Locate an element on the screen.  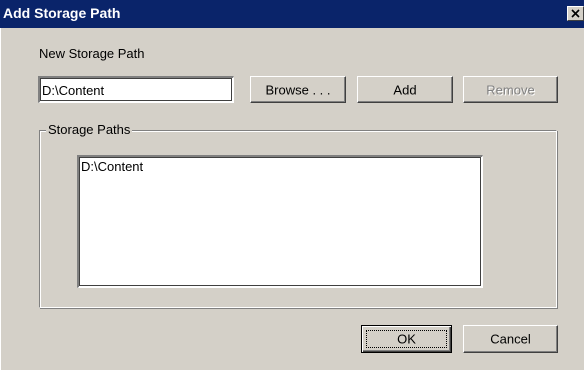
browse-button-label: Browse . . . is located at coordinates (298, 89).